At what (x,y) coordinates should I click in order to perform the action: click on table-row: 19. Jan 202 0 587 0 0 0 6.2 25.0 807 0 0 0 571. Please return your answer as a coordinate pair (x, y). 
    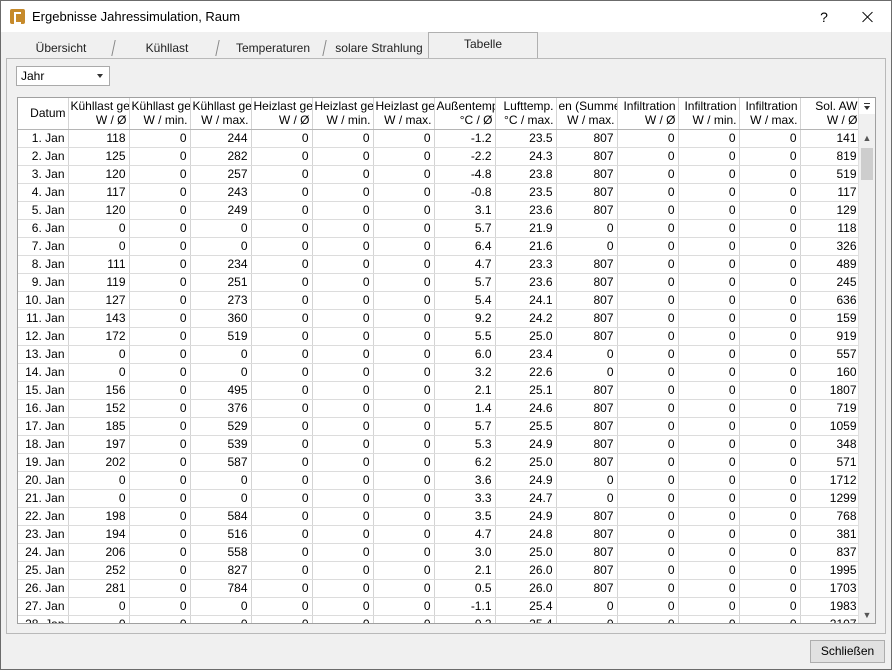
    Looking at the image, I should click on (439, 462).